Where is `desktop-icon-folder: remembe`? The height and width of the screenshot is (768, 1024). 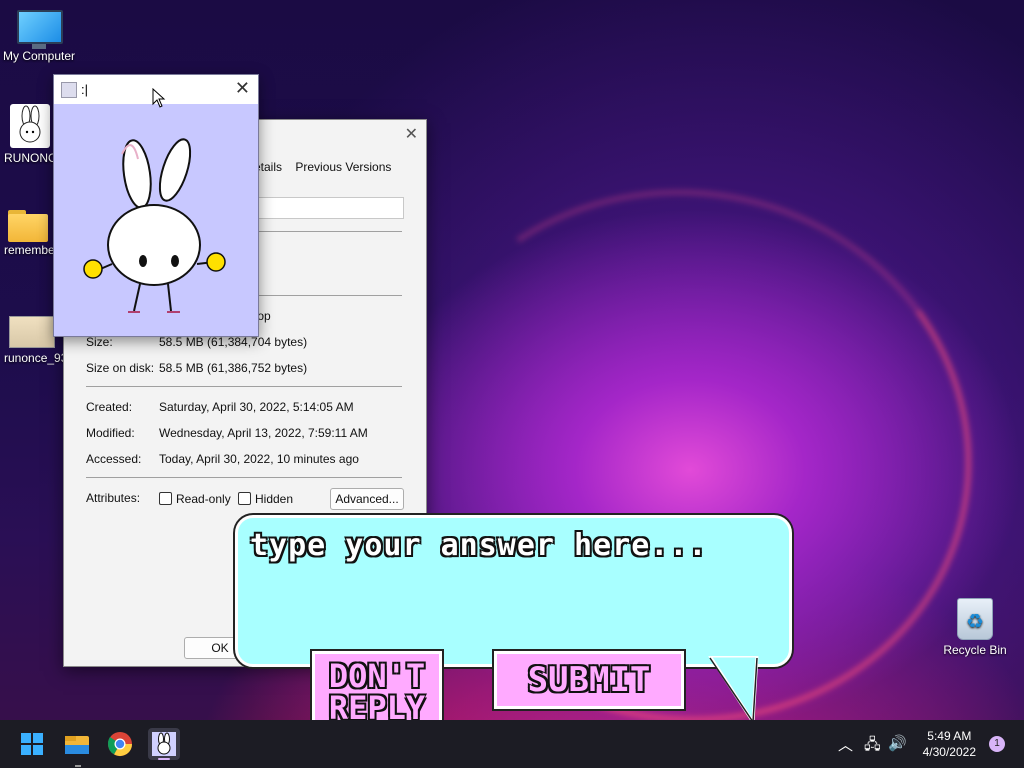 desktop-icon-folder: remembe is located at coordinates (28, 233).